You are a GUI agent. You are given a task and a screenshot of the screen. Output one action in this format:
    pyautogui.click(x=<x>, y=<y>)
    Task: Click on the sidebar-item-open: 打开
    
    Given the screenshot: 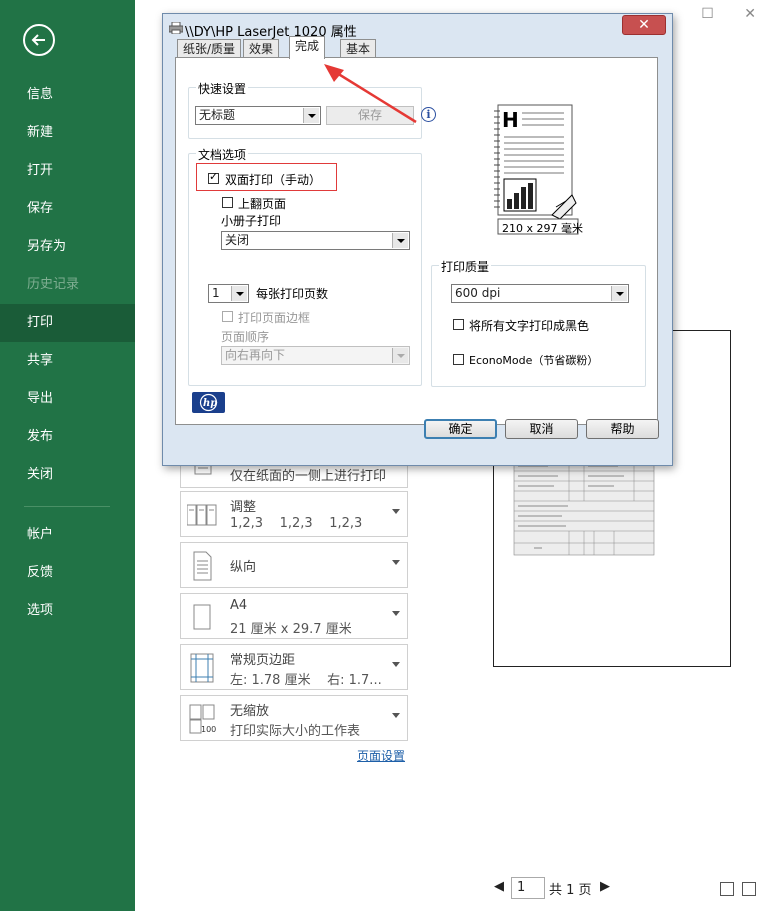 What is the action you would take?
    pyautogui.click(x=67, y=171)
    